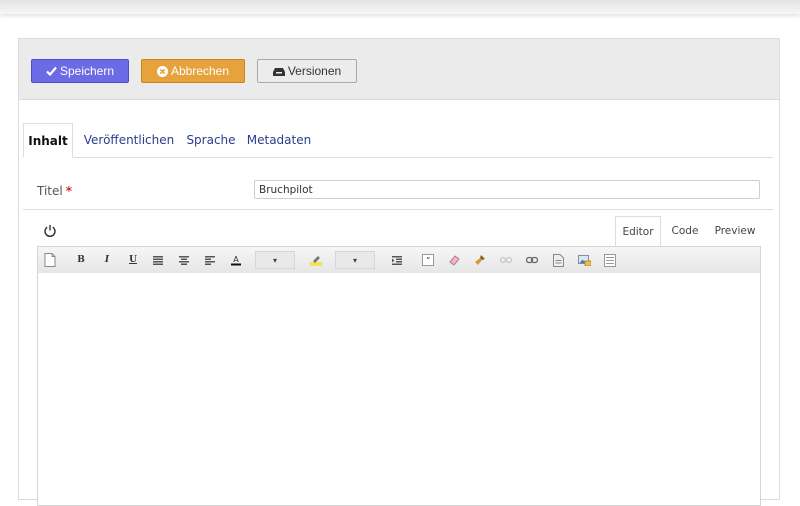 Image resolution: width=800 pixels, height=506 pixels. I want to click on check-icon, so click(51, 71).